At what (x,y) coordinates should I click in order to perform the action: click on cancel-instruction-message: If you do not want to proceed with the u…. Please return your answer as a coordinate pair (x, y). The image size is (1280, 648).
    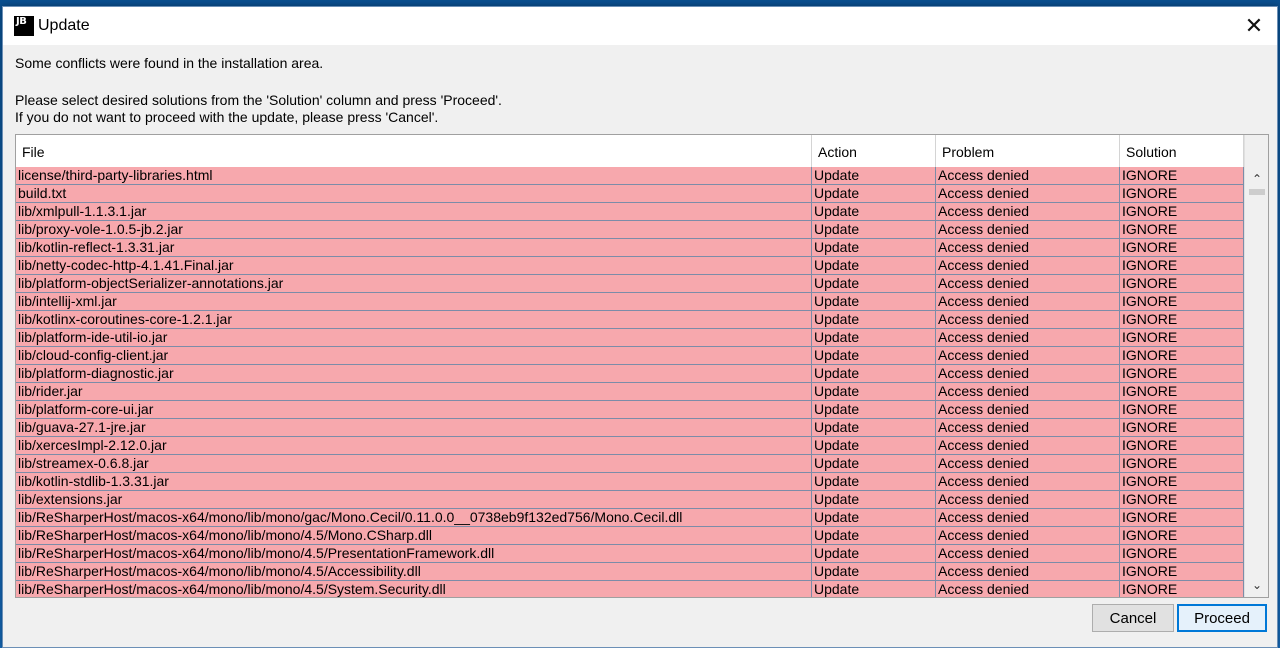
    Looking at the image, I should click on (227, 117).